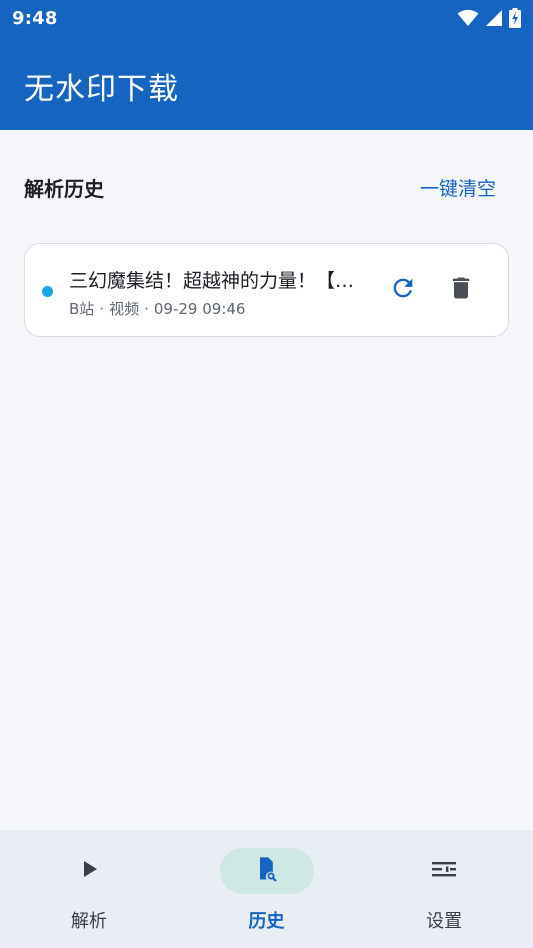 Image resolution: width=533 pixels, height=948 pixels. I want to click on app-title: 无水印下载, so click(101, 89).